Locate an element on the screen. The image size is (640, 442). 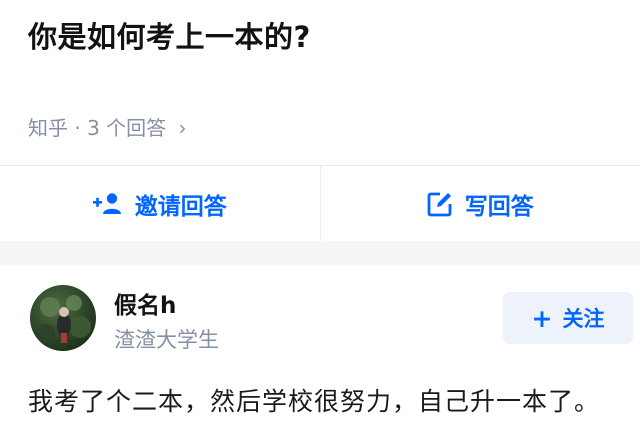
answer-text: 我考了个二本，然后学校很努力，自己升一本了。 is located at coordinates (323, 402).